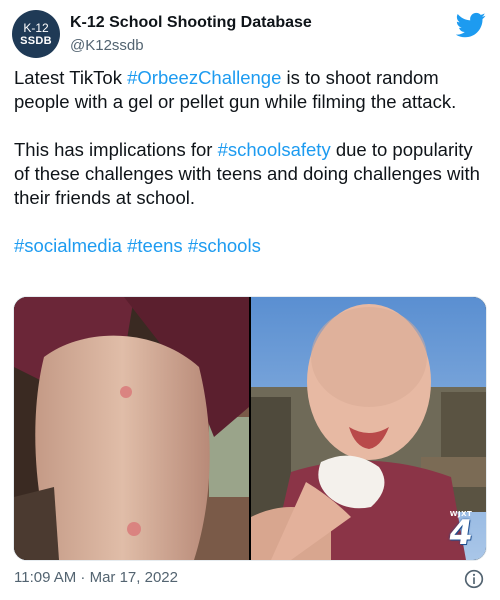 The height and width of the screenshot is (600, 500). I want to click on watermark-number: 4, so click(461, 533).